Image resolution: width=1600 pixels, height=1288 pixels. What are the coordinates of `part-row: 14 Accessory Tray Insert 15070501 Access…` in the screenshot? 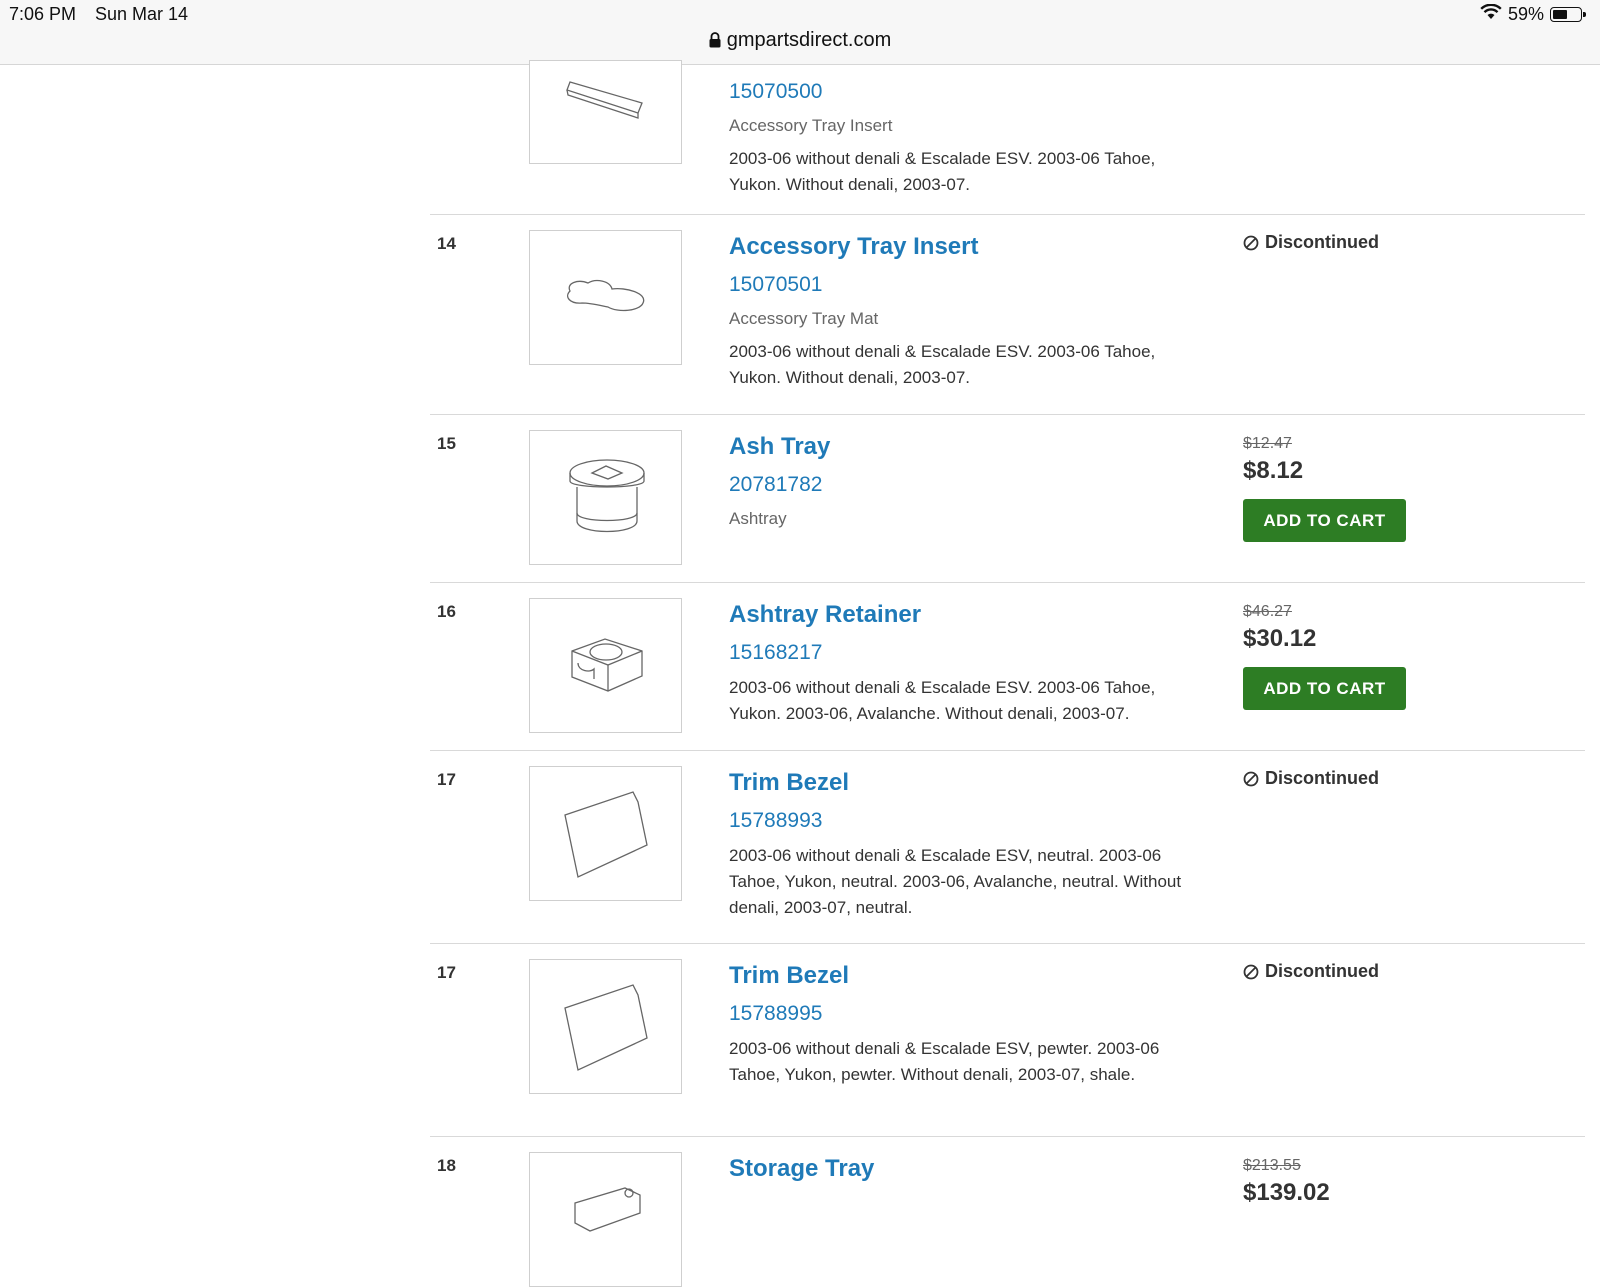 It's located at (1007, 315).